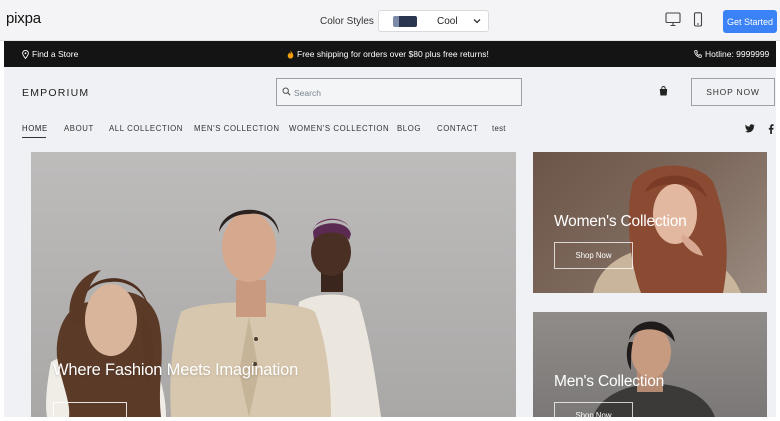 This screenshot has width=780, height=421. I want to click on shop-now-button: SHOP NOW, so click(733, 92).